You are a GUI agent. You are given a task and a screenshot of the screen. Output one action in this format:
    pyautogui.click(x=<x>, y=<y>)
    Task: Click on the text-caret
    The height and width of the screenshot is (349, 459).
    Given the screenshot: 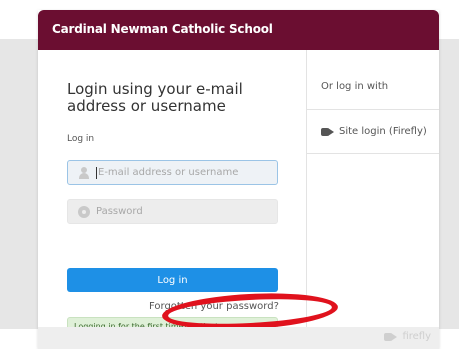 What is the action you would take?
    pyautogui.click(x=96, y=172)
    